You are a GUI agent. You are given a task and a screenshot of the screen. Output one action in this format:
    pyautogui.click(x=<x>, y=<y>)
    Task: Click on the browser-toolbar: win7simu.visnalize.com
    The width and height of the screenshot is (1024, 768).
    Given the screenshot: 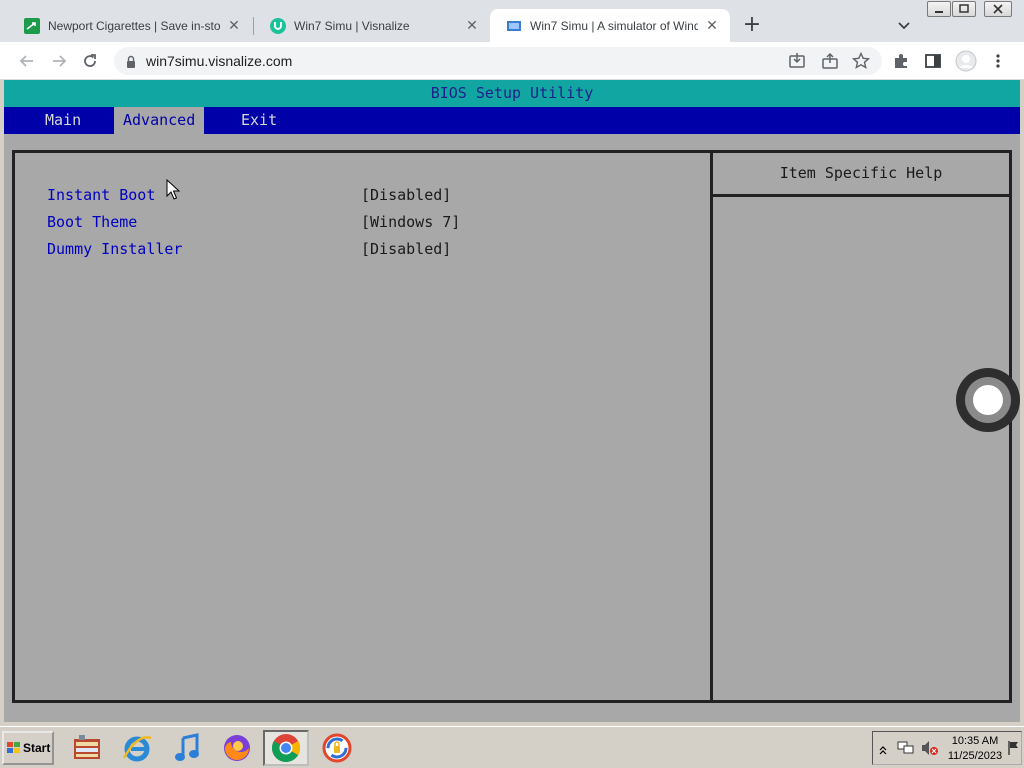 What is the action you would take?
    pyautogui.click(x=512, y=61)
    